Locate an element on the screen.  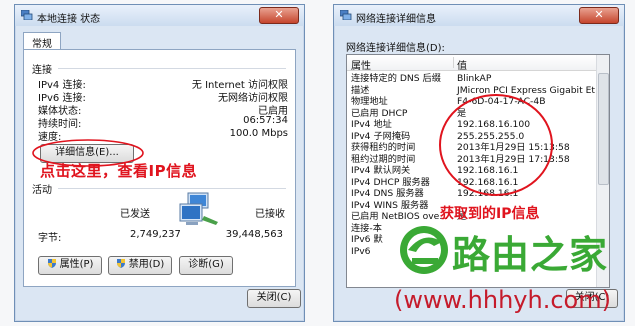
row-property: 租约过期的时间 is located at coordinates (383, 159).